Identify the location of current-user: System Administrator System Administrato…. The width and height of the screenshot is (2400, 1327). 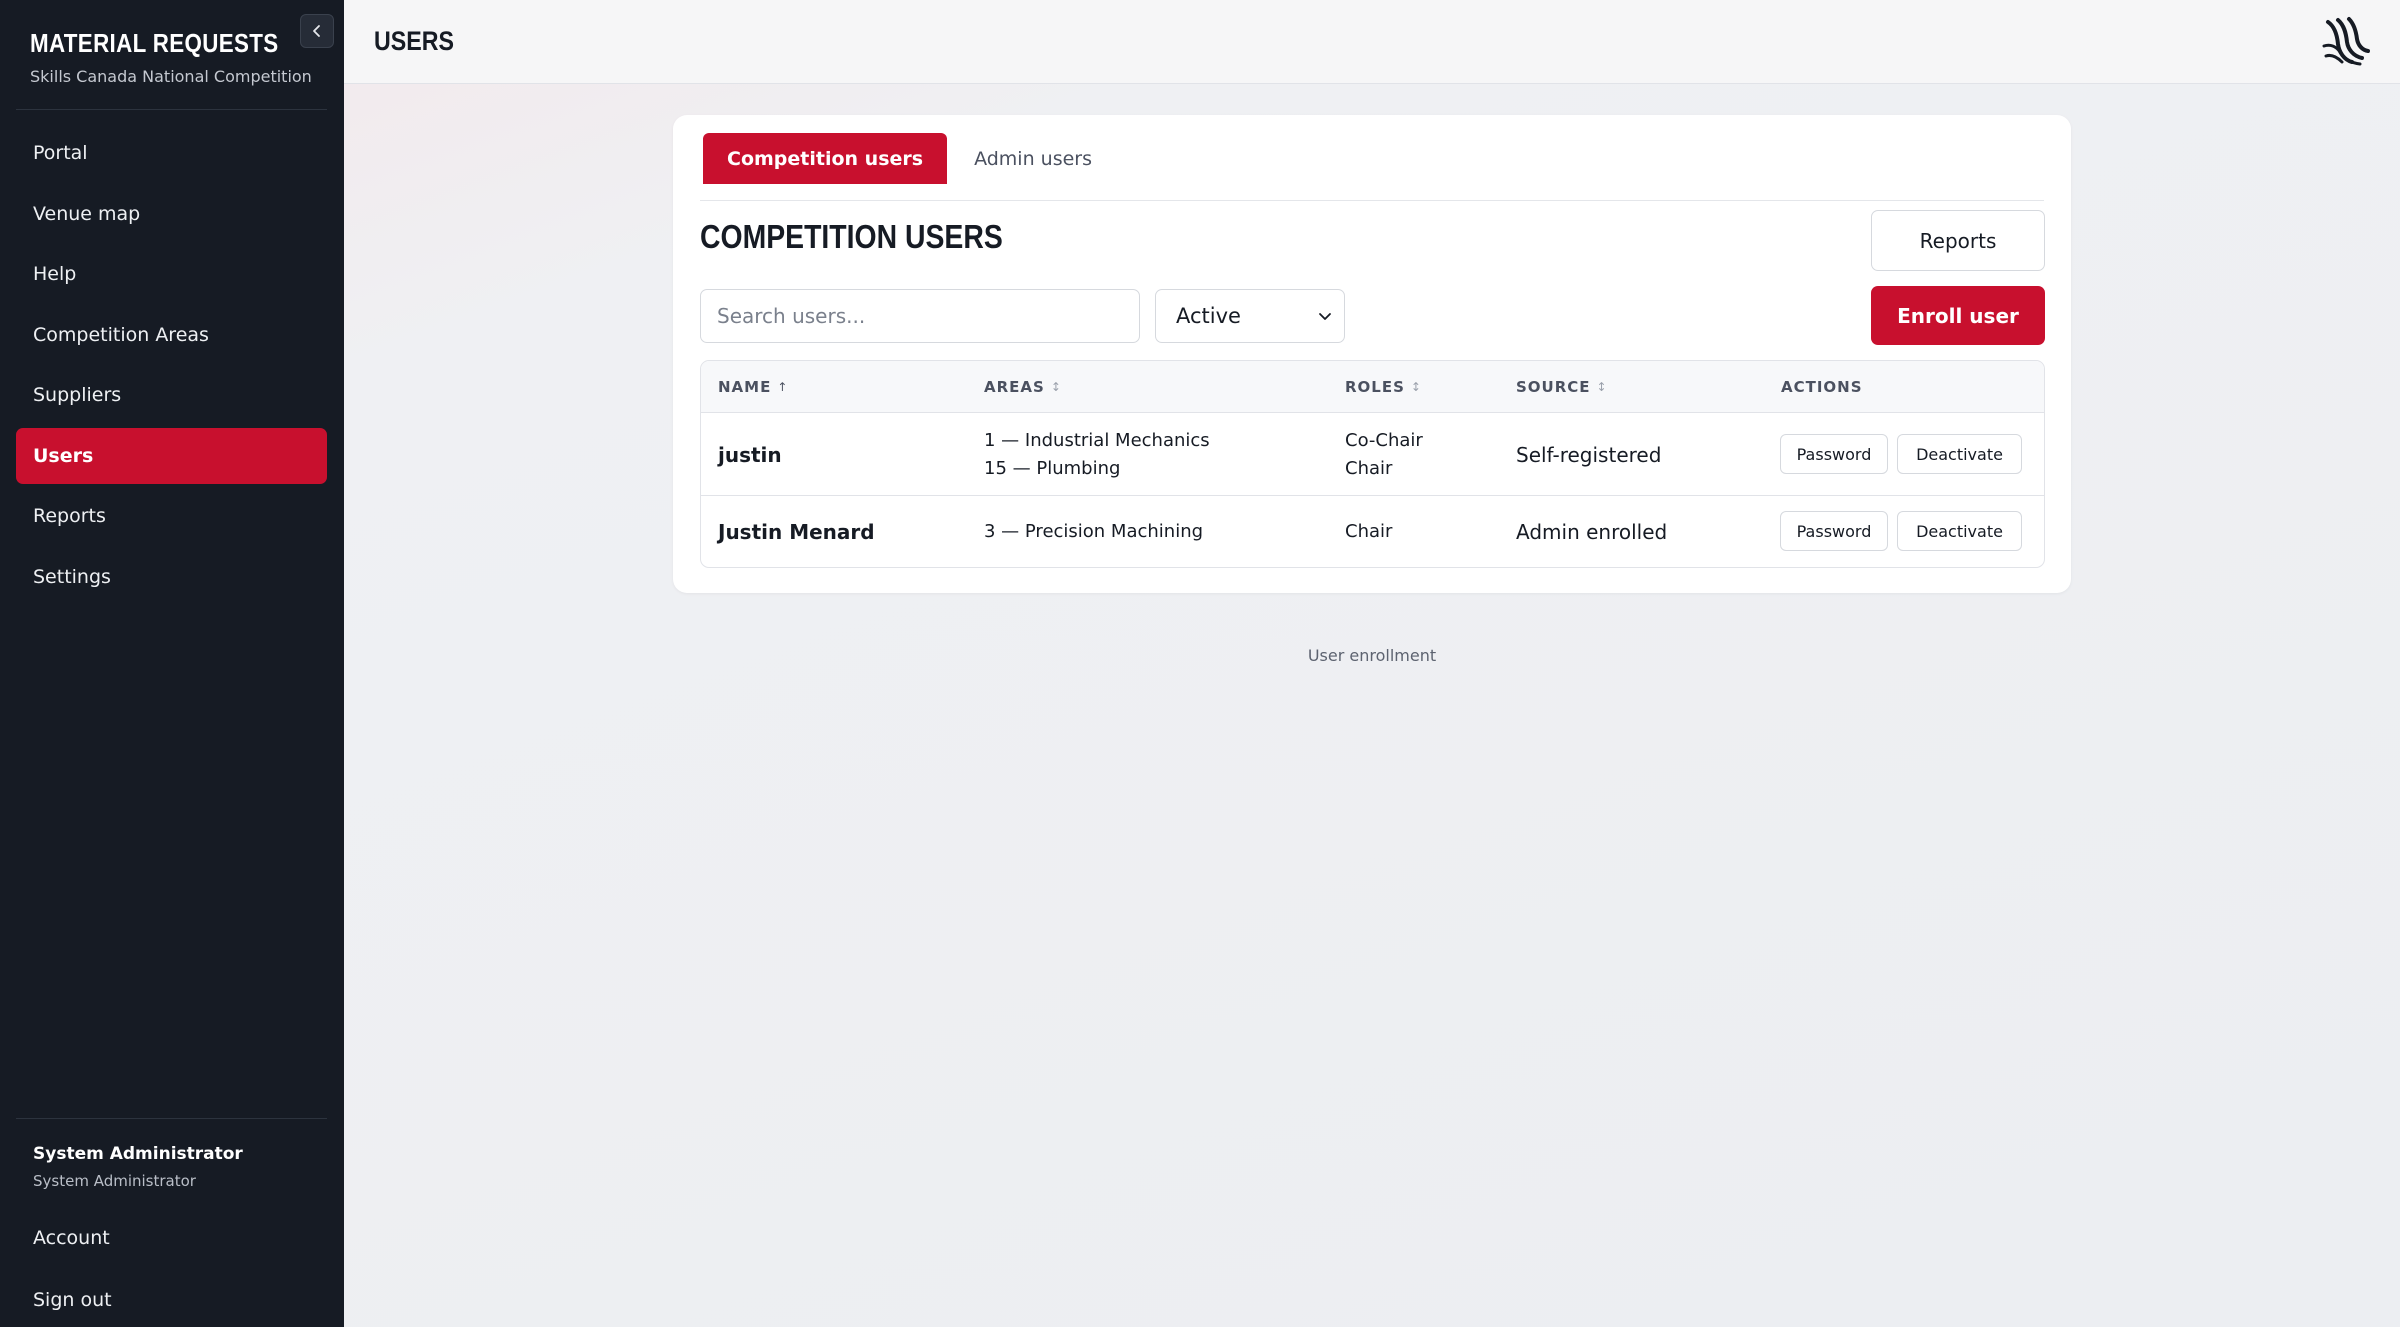
(138, 1167).